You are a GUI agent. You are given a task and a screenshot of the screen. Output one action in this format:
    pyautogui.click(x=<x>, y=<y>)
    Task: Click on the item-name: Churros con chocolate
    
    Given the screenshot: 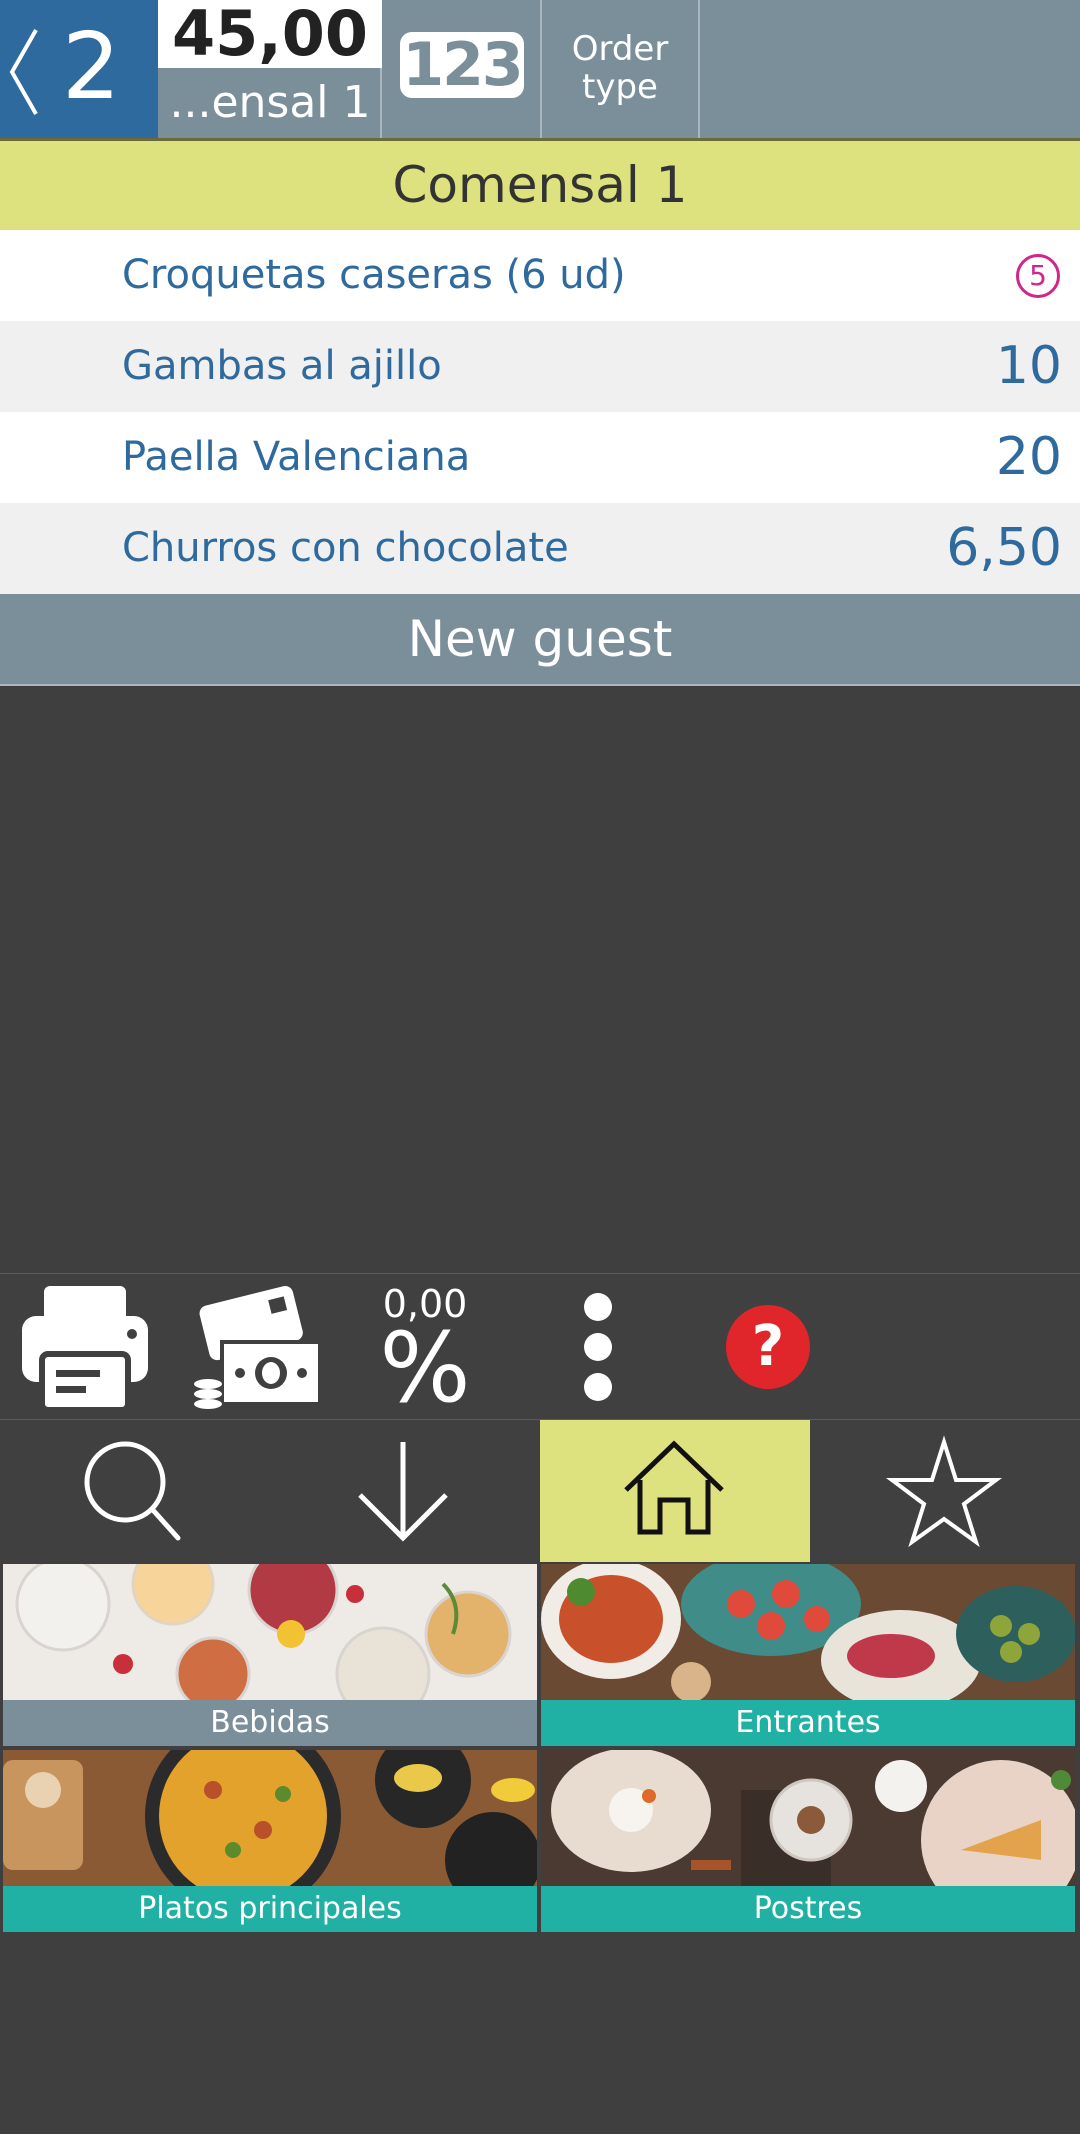 What is the action you would take?
    pyautogui.click(x=345, y=548)
    